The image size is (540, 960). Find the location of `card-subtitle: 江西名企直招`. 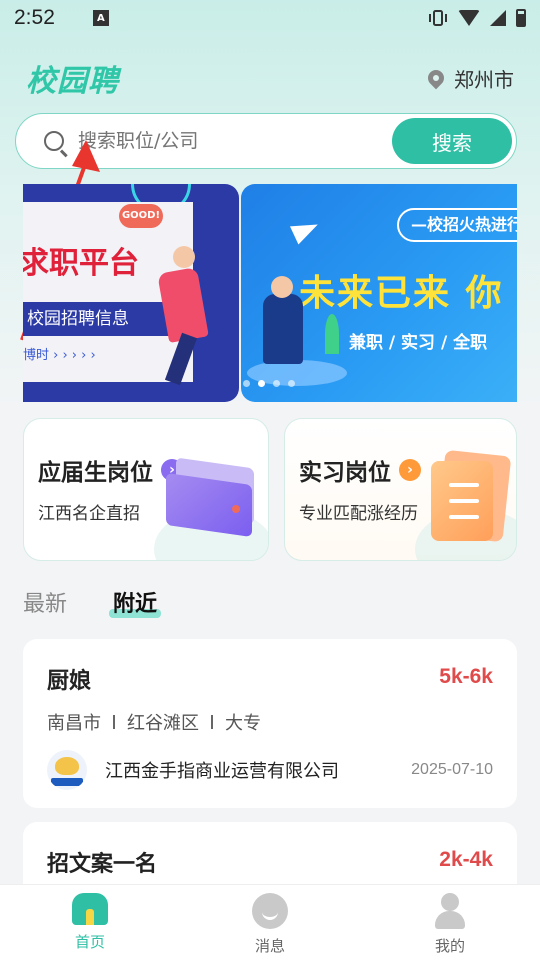

card-subtitle: 江西名企直招 is located at coordinates (89, 514).